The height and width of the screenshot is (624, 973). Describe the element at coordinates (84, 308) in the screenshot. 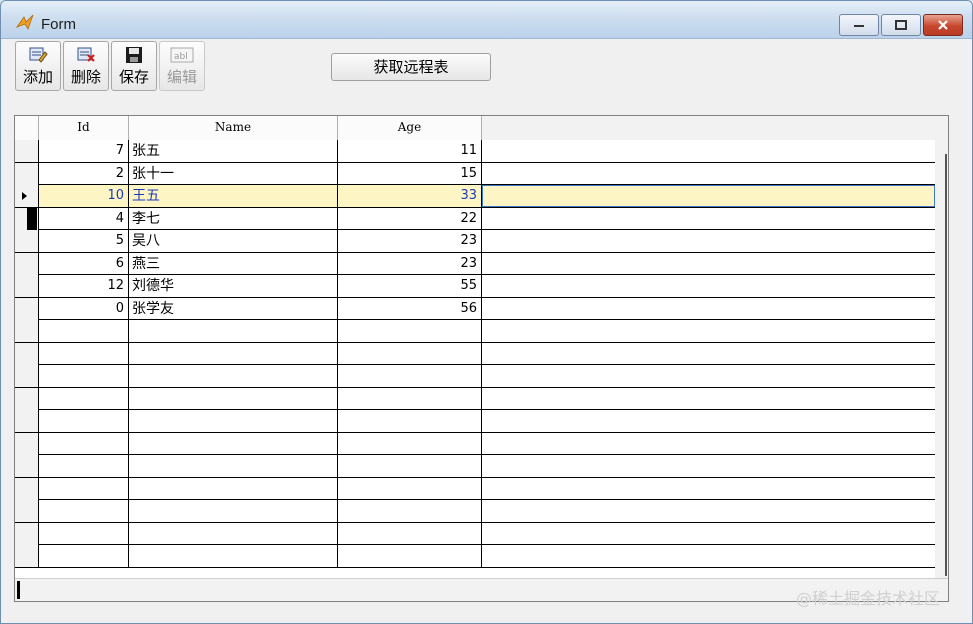

I see `cell-id: 0` at that location.